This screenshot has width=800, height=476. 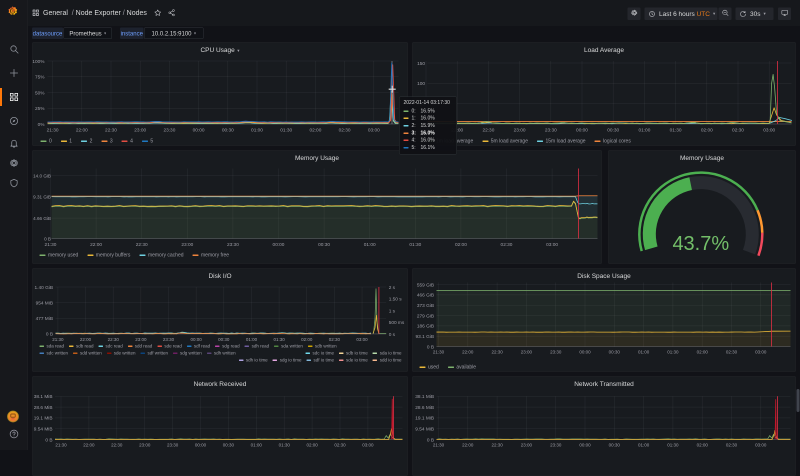 I want to click on svg-text: 4.66 GiB, so click(x=42, y=218).